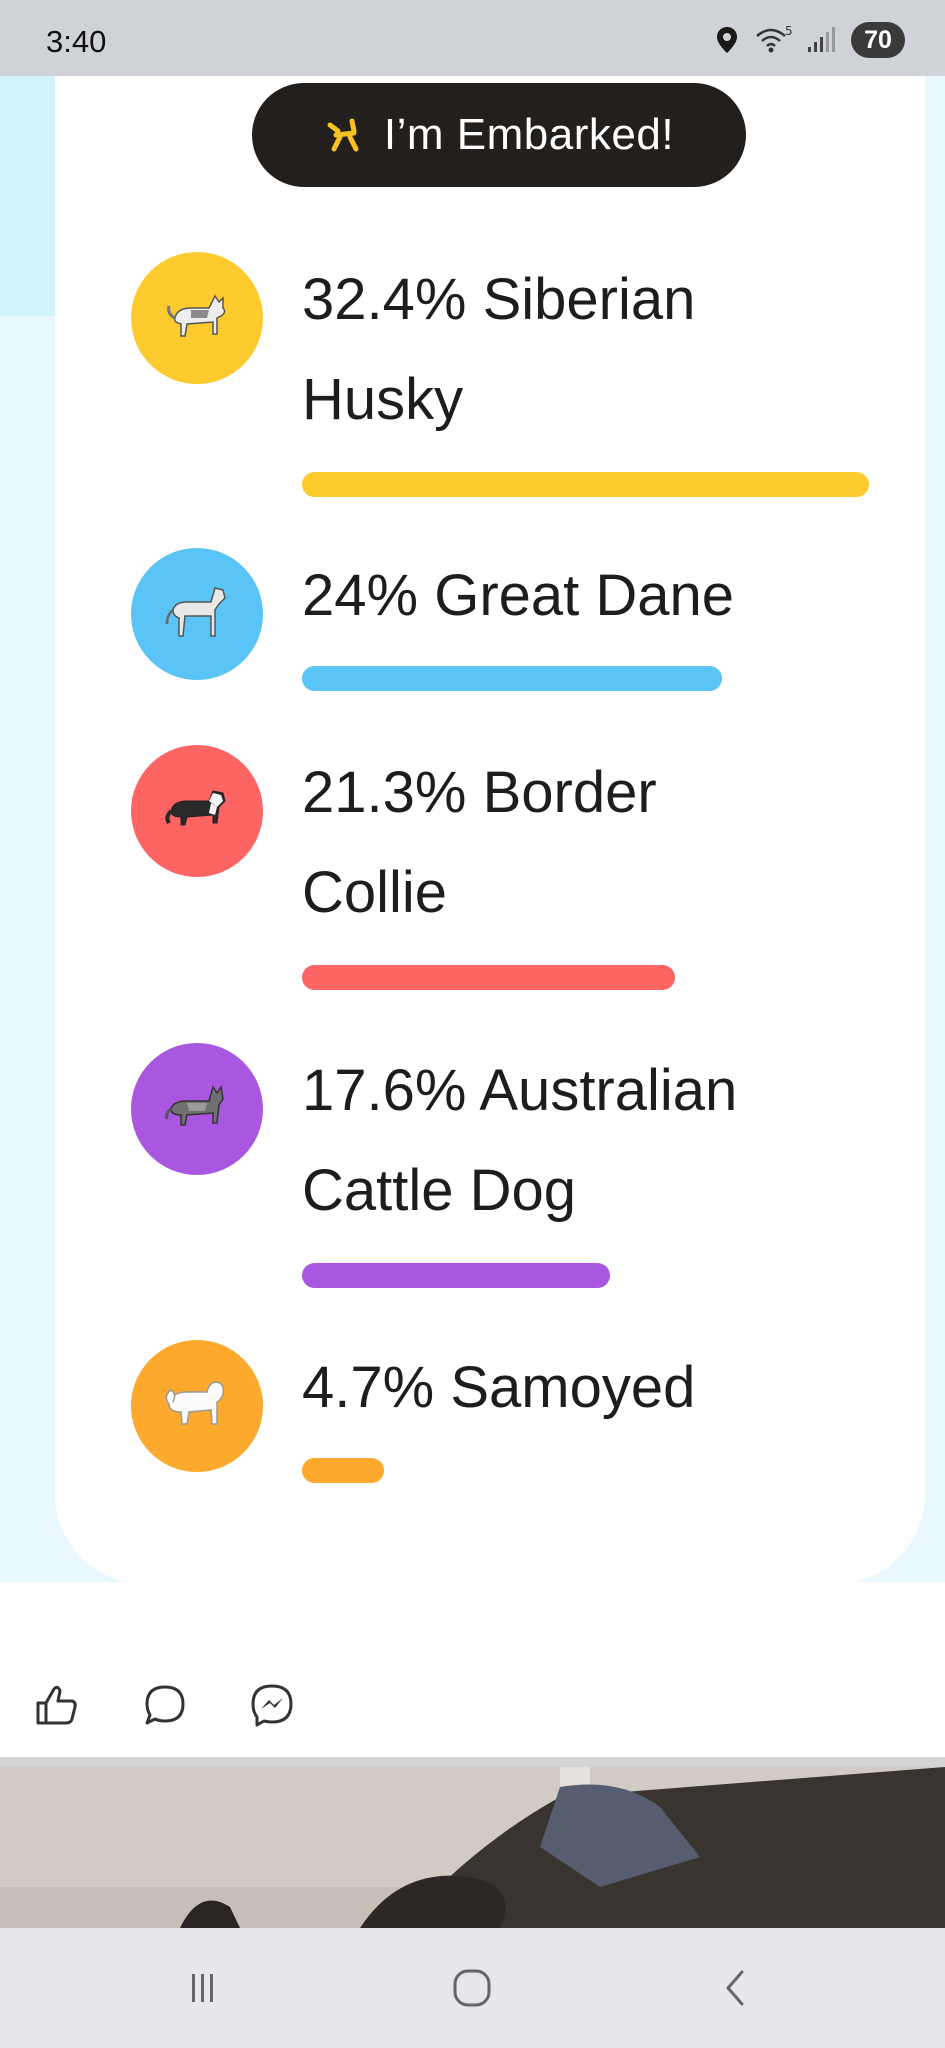  What do you see at coordinates (383, 399) in the screenshot?
I see `breed-label-line-2: Husky` at bounding box center [383, 399].